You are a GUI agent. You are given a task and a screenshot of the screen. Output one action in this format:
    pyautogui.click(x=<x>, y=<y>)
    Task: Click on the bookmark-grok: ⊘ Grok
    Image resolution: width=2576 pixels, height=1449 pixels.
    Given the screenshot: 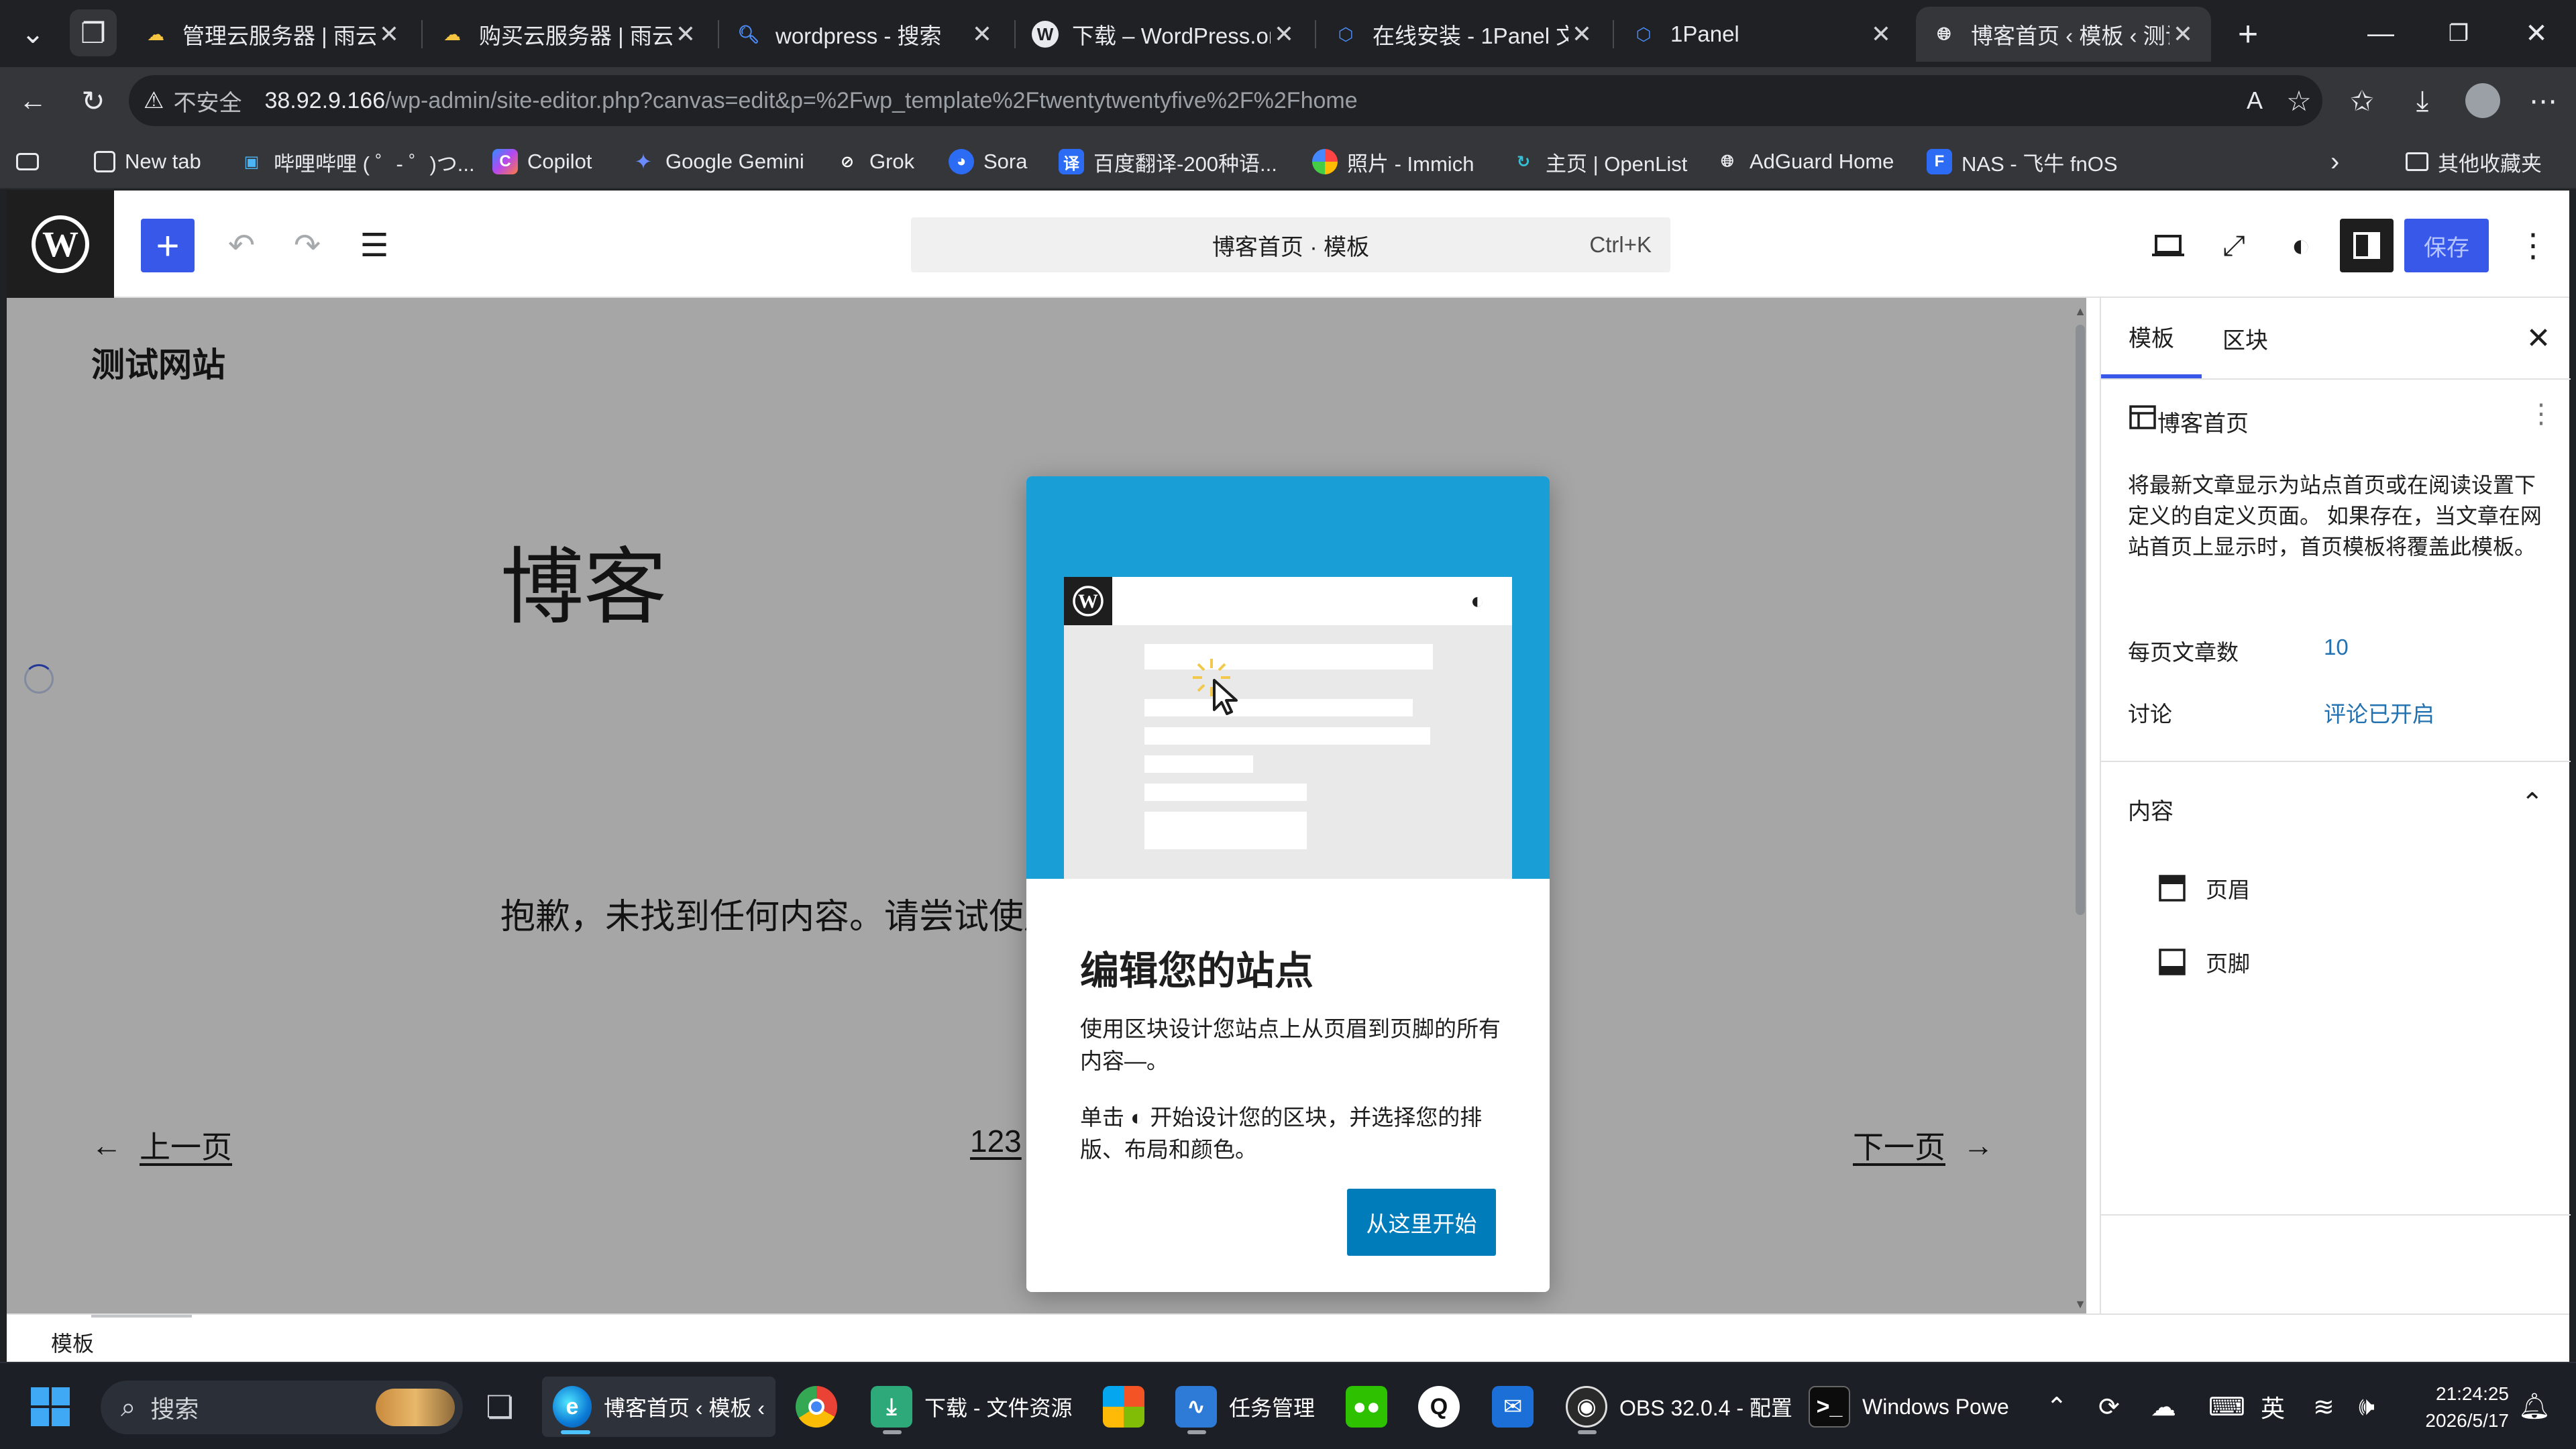 What is the action you would take?
    pyautogui.click(x=874, y=161)
    